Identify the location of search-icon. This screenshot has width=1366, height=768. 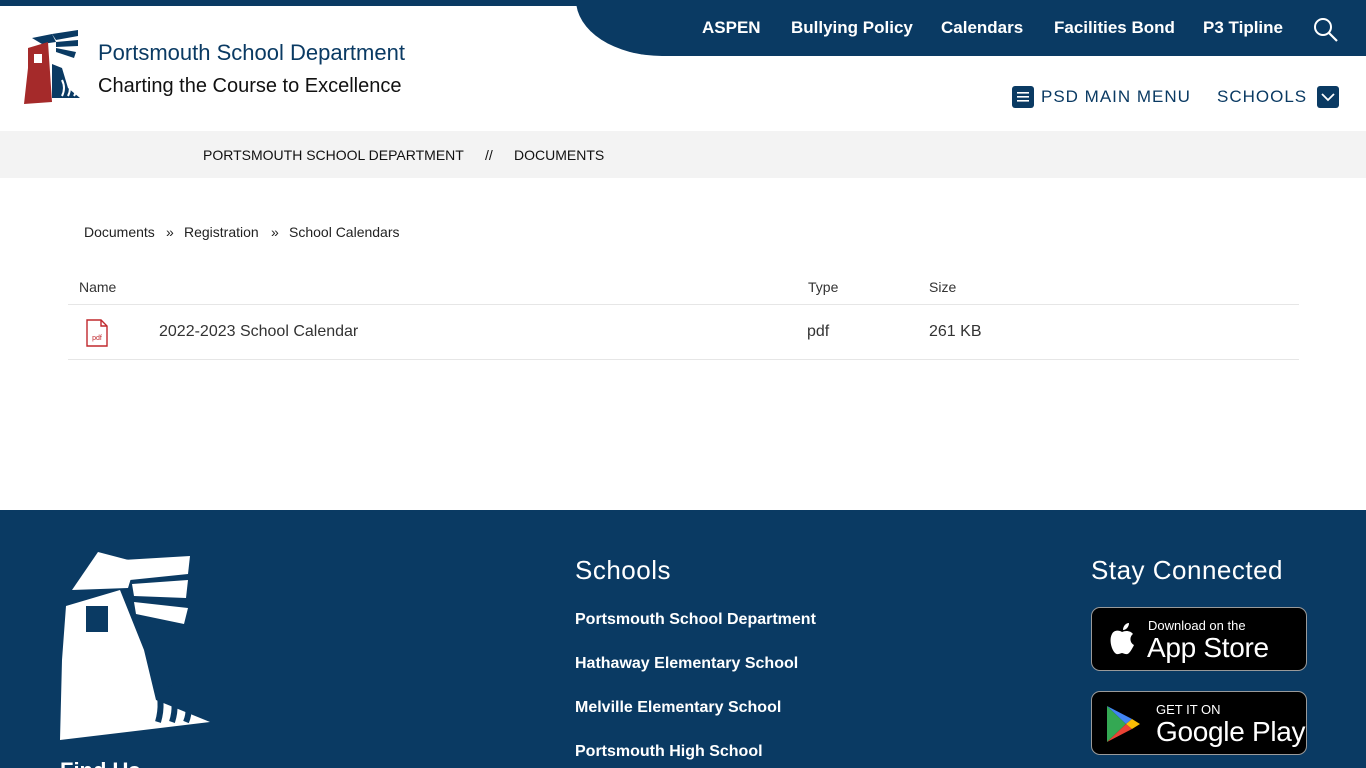
(1326, 30).